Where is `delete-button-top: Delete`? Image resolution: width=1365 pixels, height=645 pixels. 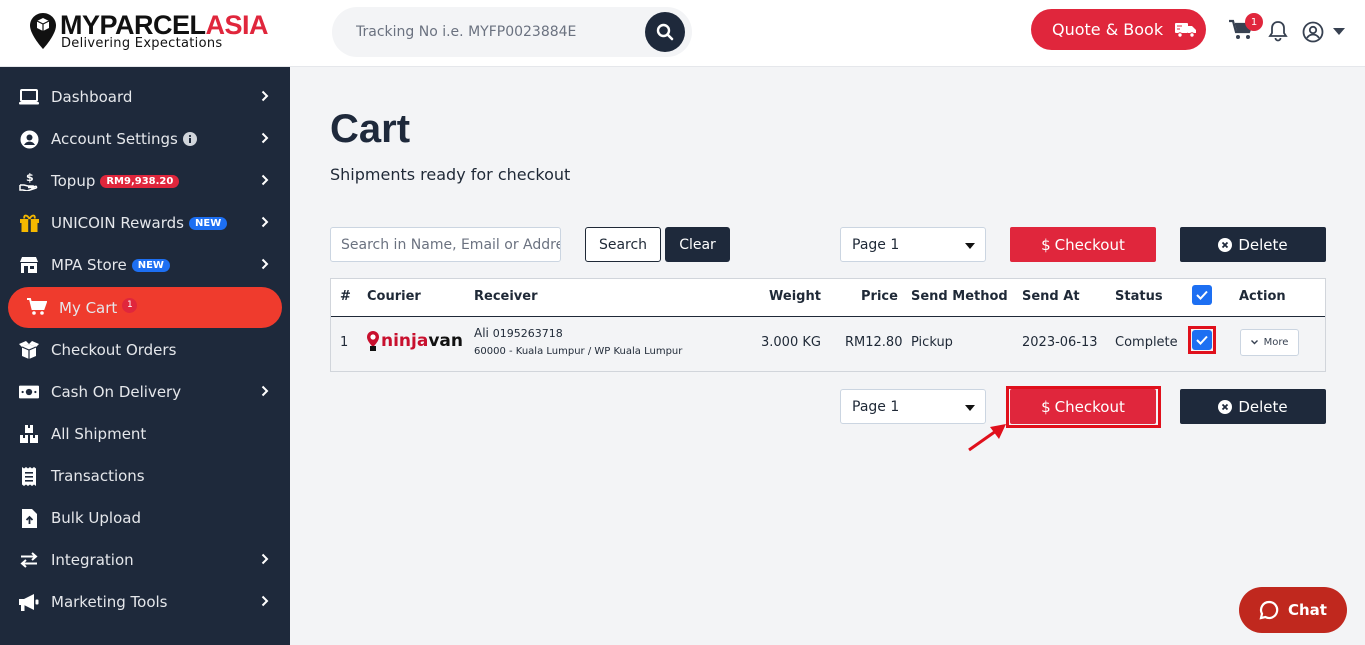
delete-button-top: Delete is located at coordinates (1253, 244).